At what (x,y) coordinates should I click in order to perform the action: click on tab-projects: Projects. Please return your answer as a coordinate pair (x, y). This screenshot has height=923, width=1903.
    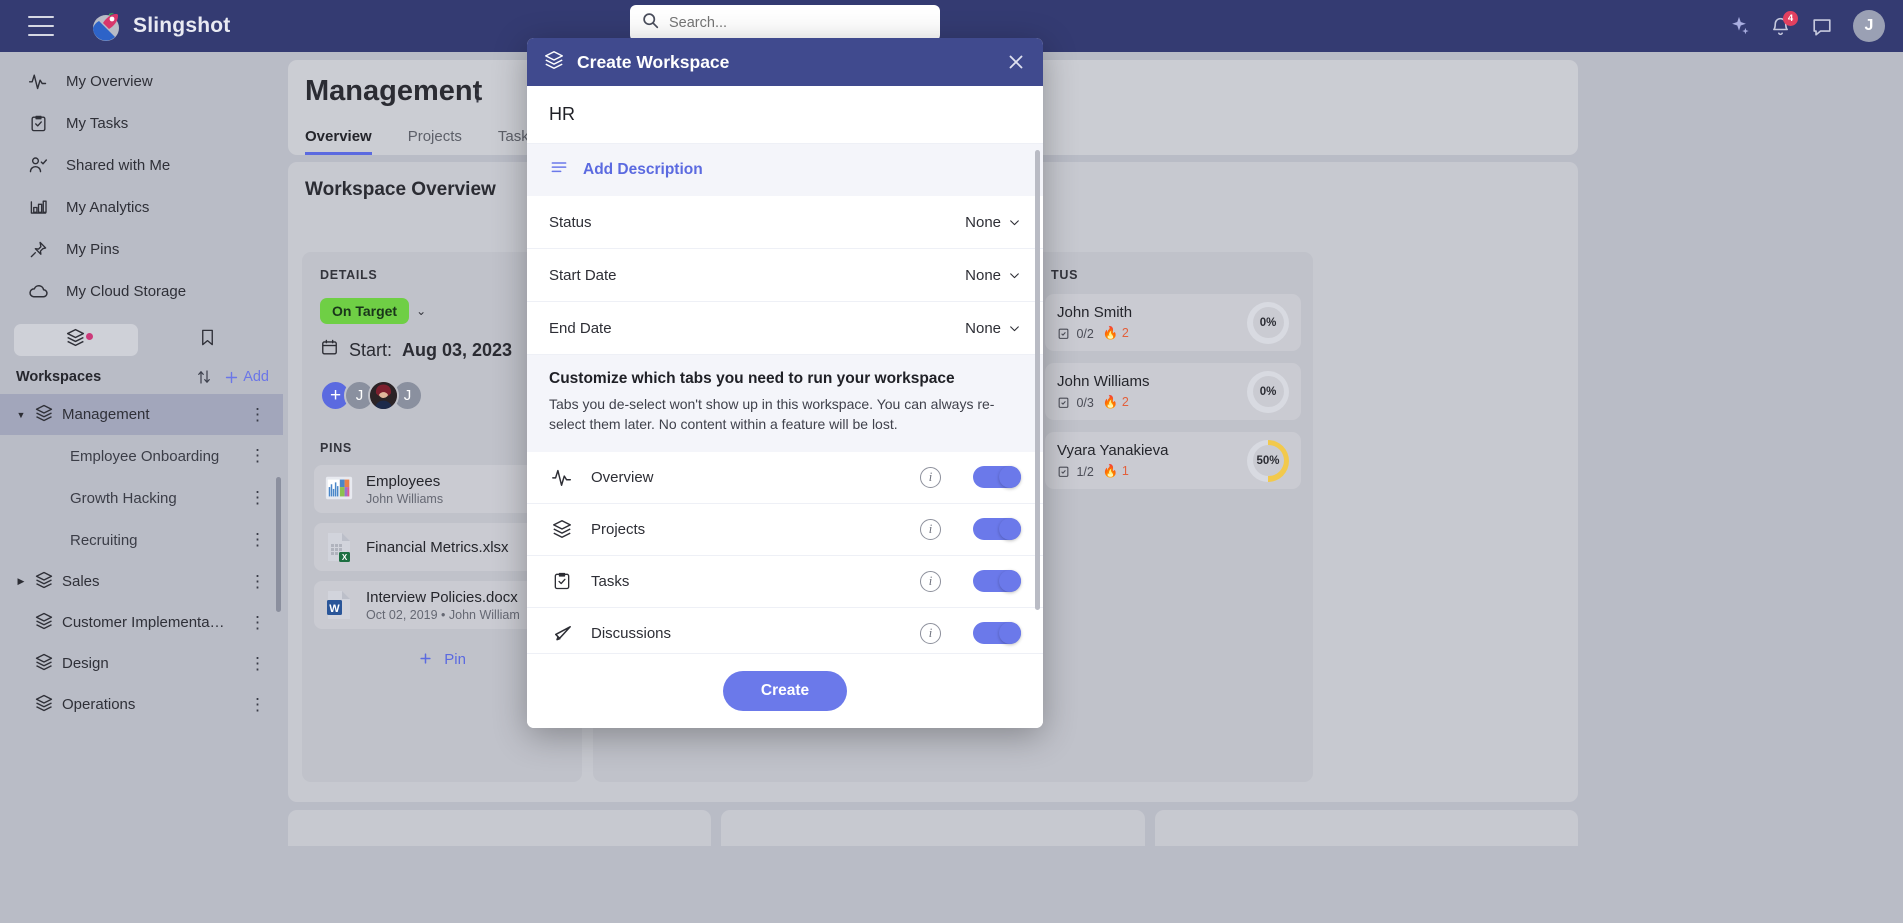
    Looking at the image, I should click on (435, 141).